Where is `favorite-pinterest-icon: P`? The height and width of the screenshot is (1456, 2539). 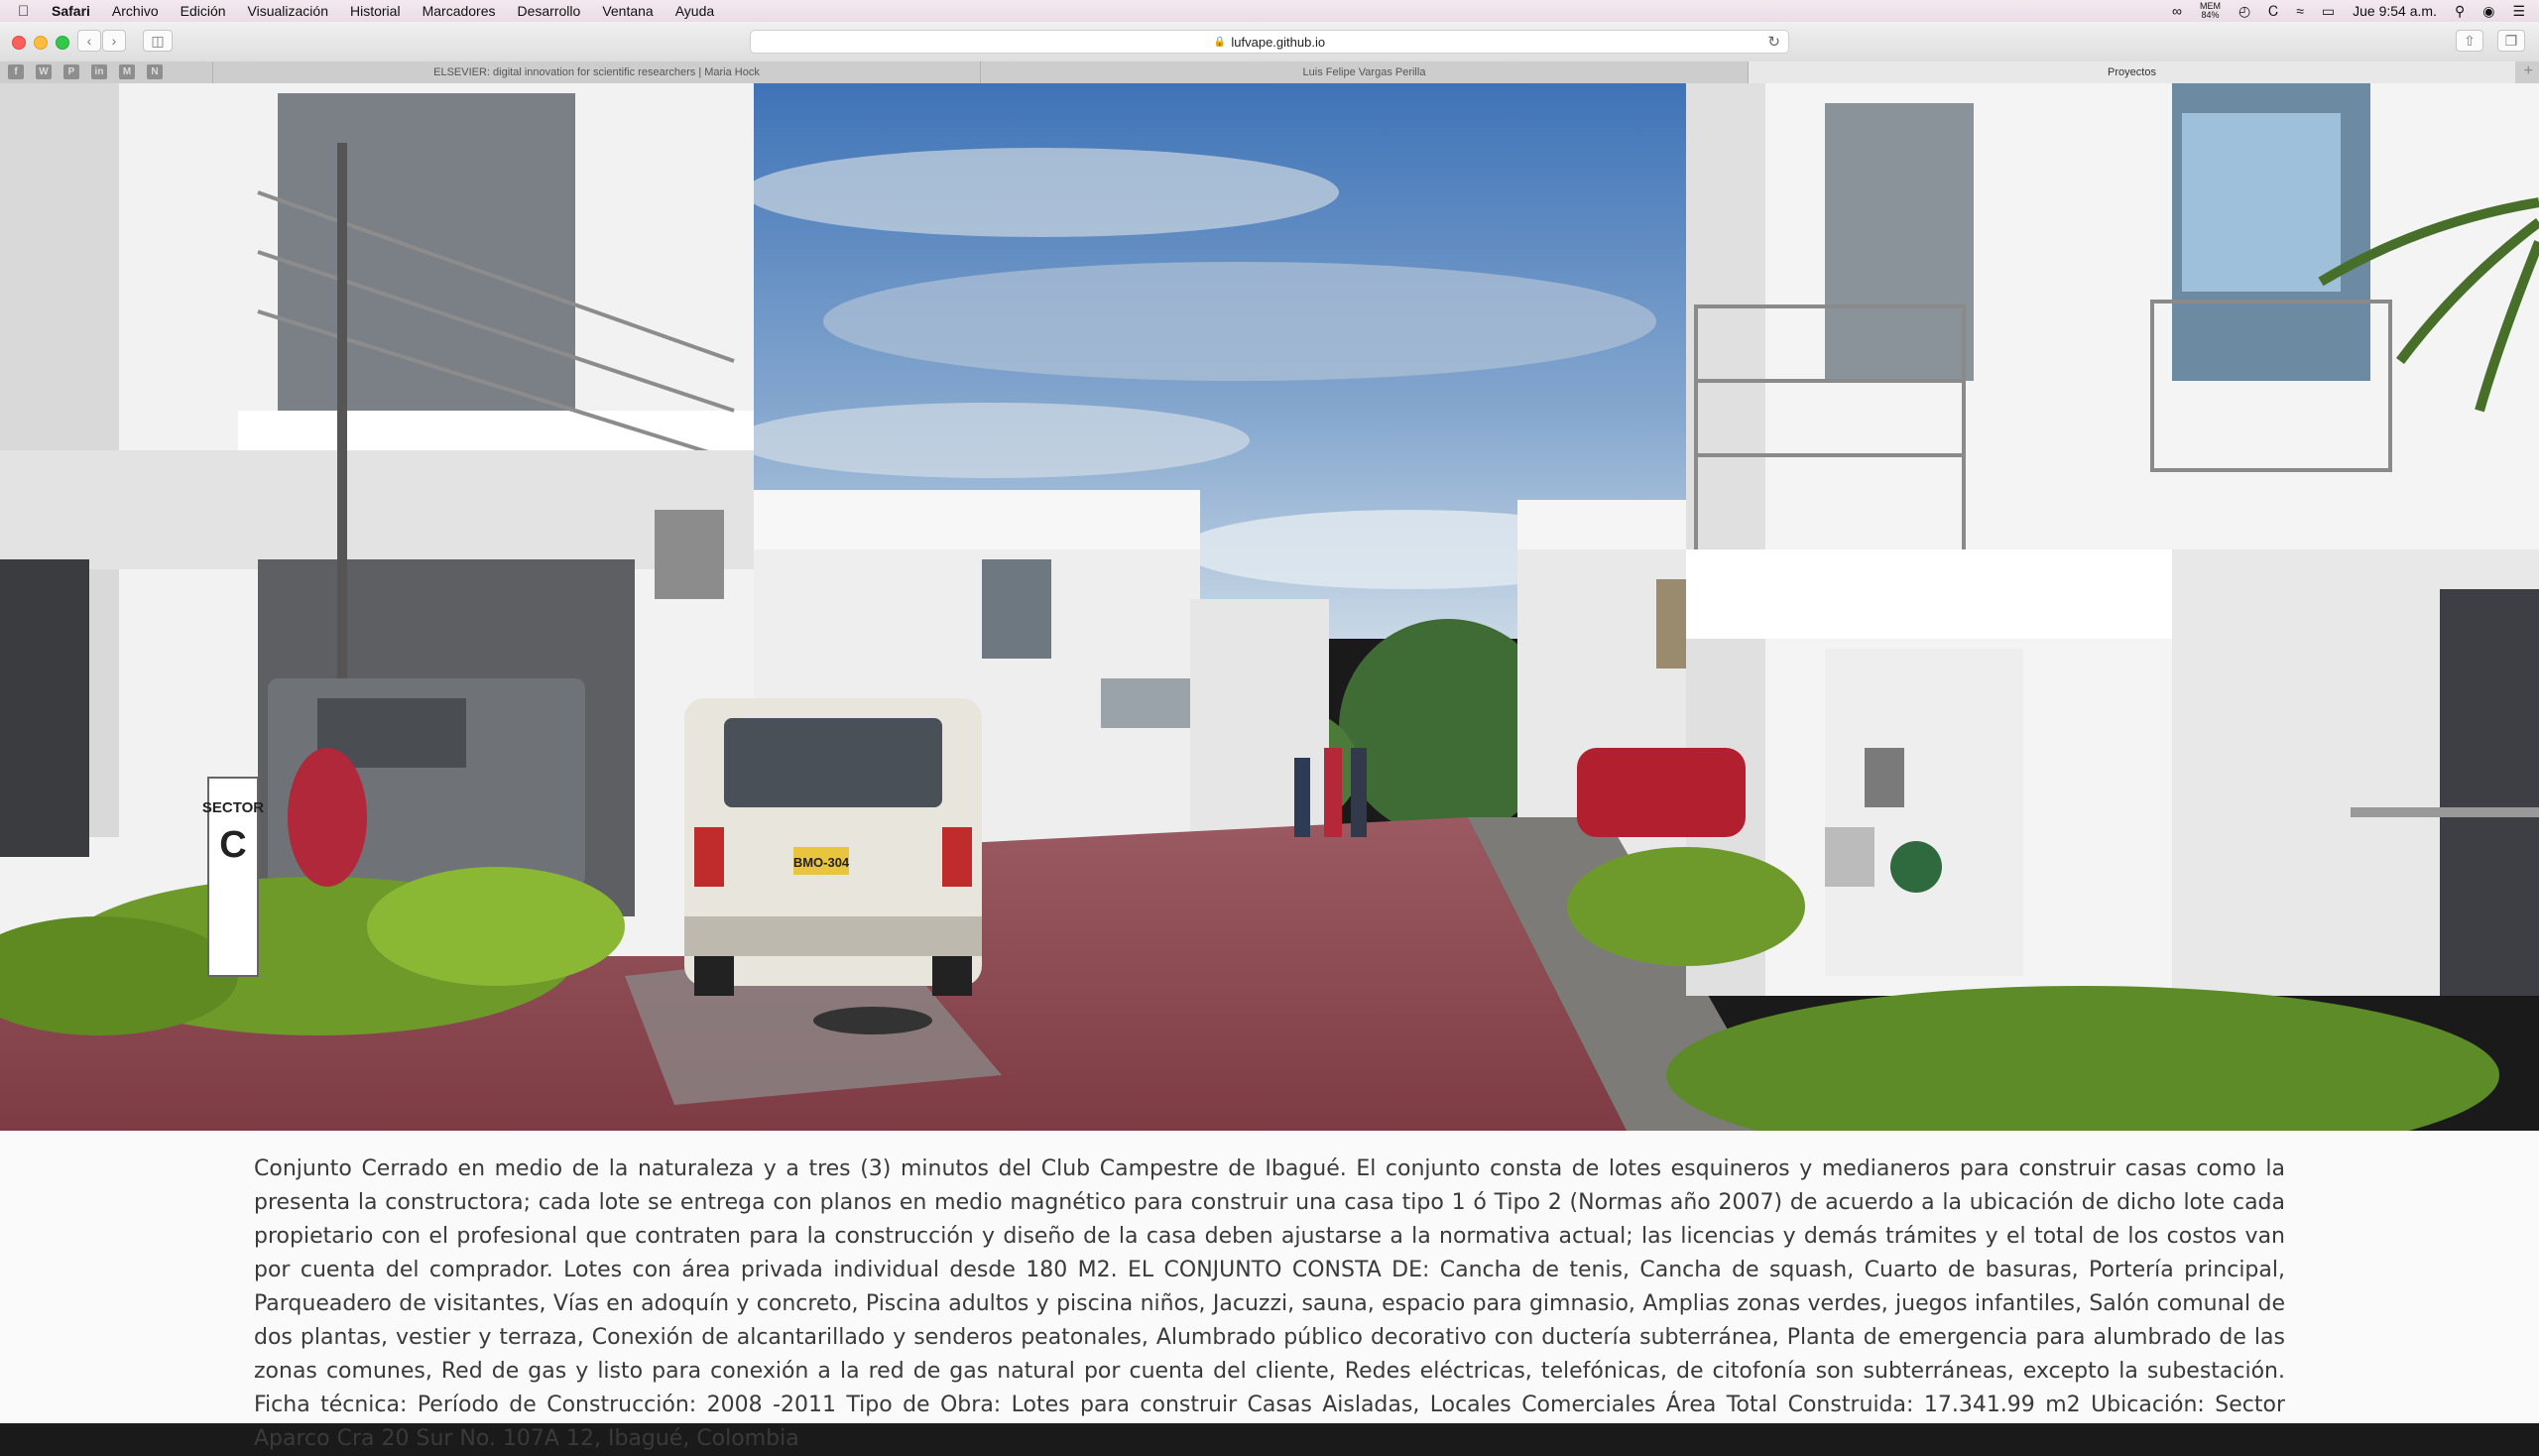 favorite-pinterest-icon: P is located at coordinates (71, 71).